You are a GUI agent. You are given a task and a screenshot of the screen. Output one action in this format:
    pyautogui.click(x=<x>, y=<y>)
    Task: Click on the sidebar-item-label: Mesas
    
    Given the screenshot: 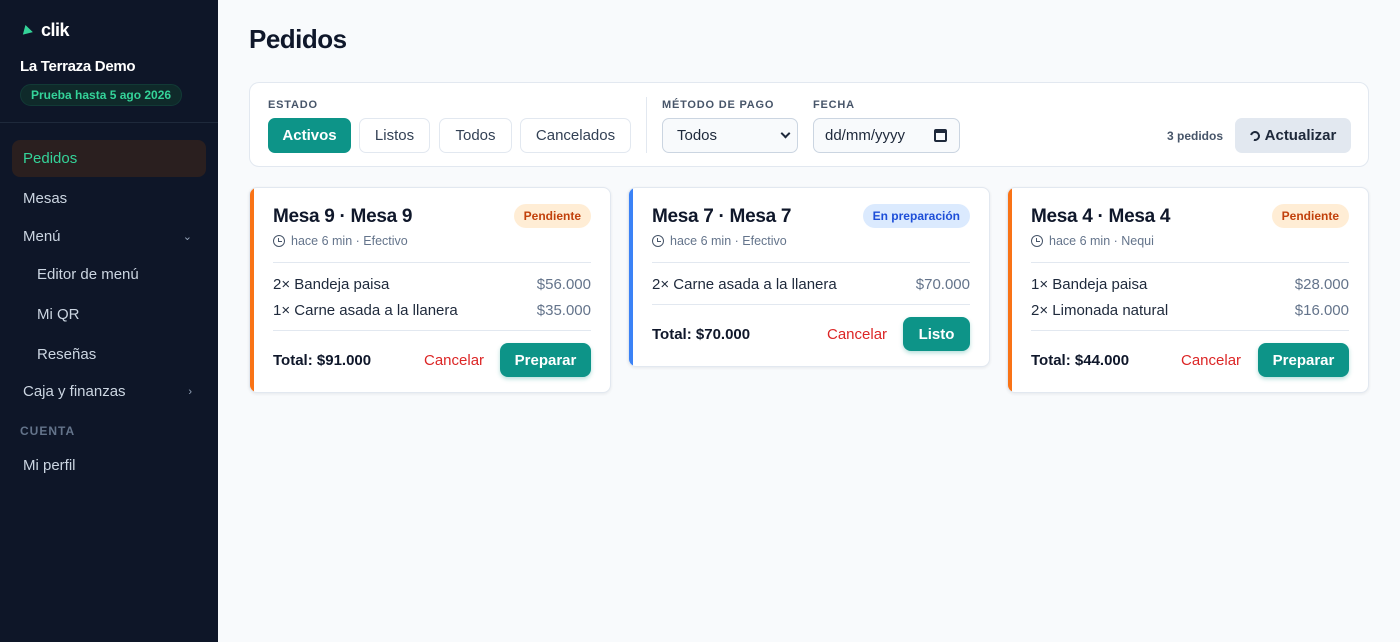 What is the action you would take?
    pyautogui.click(x=45, y=198)
    